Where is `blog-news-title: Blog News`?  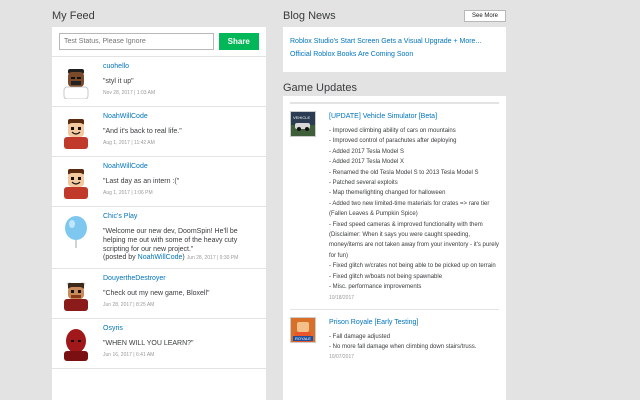 blog-news-title: Blog News is located at coordinates (309, 16).